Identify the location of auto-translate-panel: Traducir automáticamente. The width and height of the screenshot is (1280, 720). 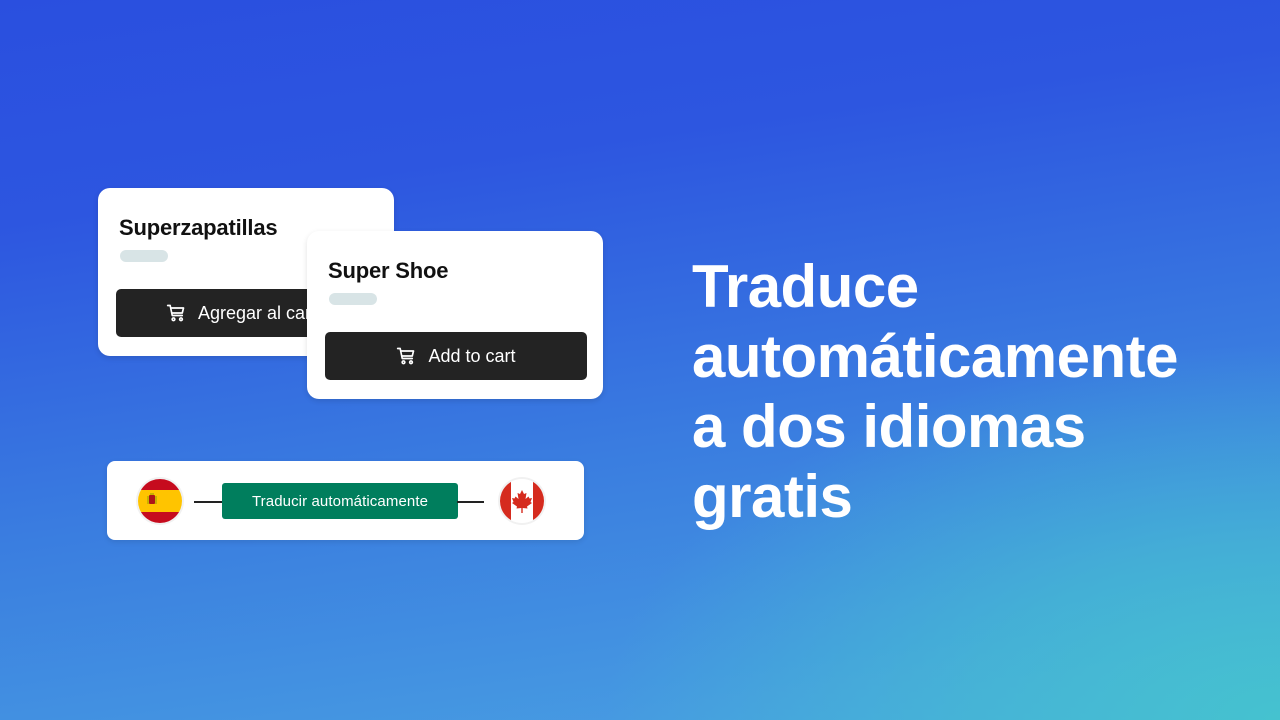
(345, 500).